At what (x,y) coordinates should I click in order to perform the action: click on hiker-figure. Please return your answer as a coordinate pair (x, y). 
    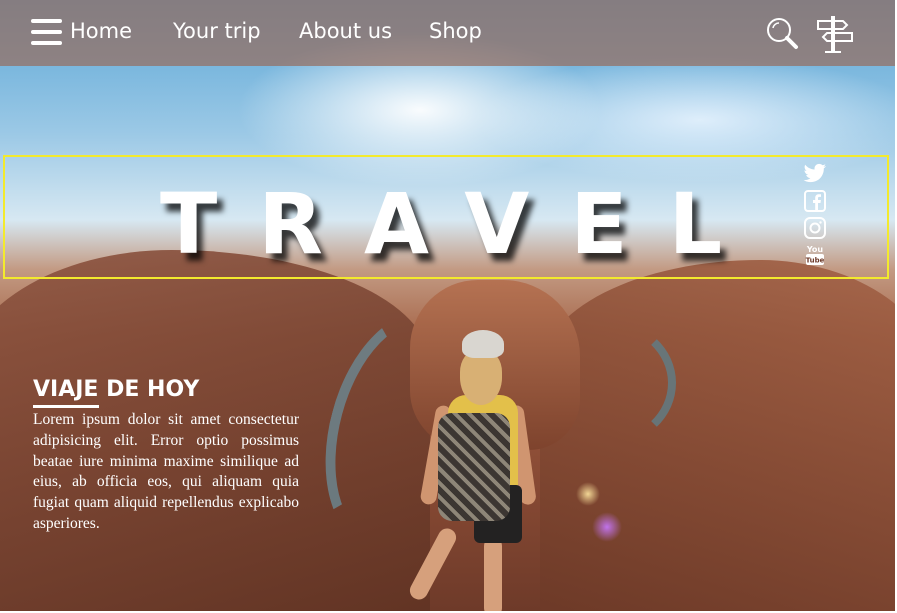
    Looking at the image, I should click on (470, 468).